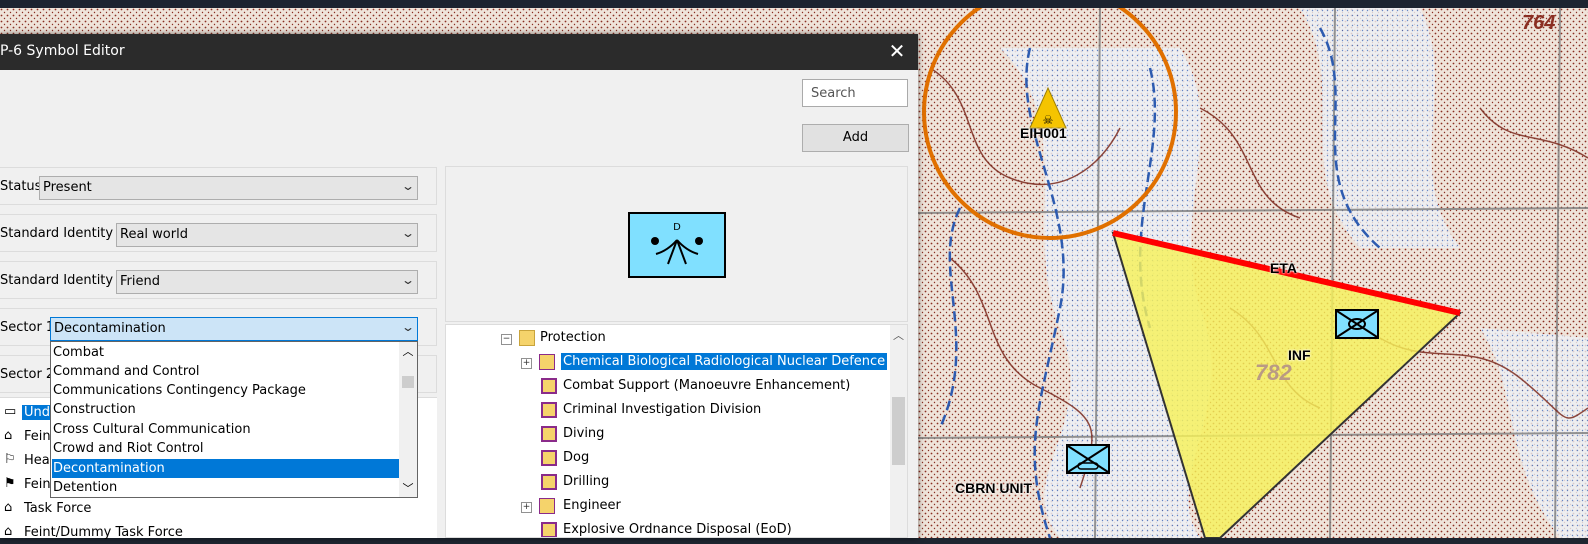 The height and width of the screenshot is (544, 1588). I want to click on cbrn-tracked-icon, so click(1088, 459).